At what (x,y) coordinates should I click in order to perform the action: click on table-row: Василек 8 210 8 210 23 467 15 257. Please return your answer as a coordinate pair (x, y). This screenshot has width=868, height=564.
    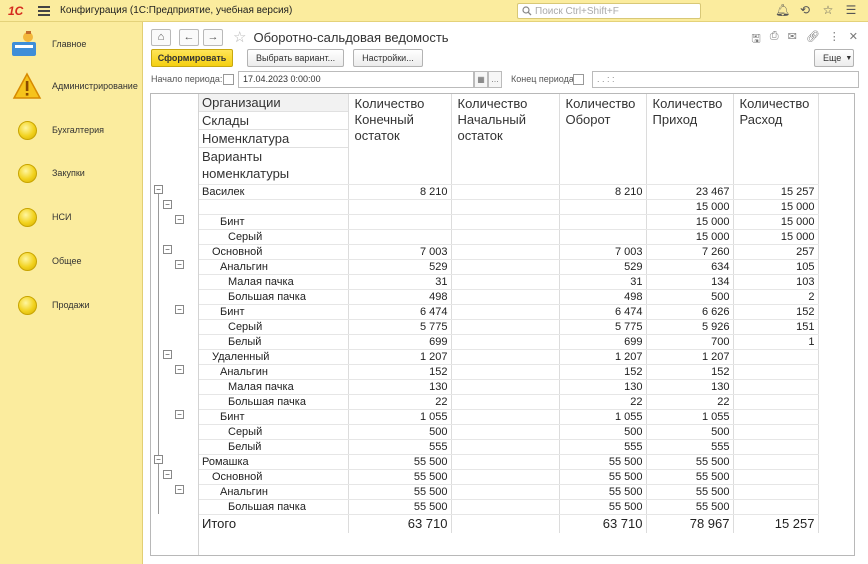
    Looking at the image, I should click on (509, 192).